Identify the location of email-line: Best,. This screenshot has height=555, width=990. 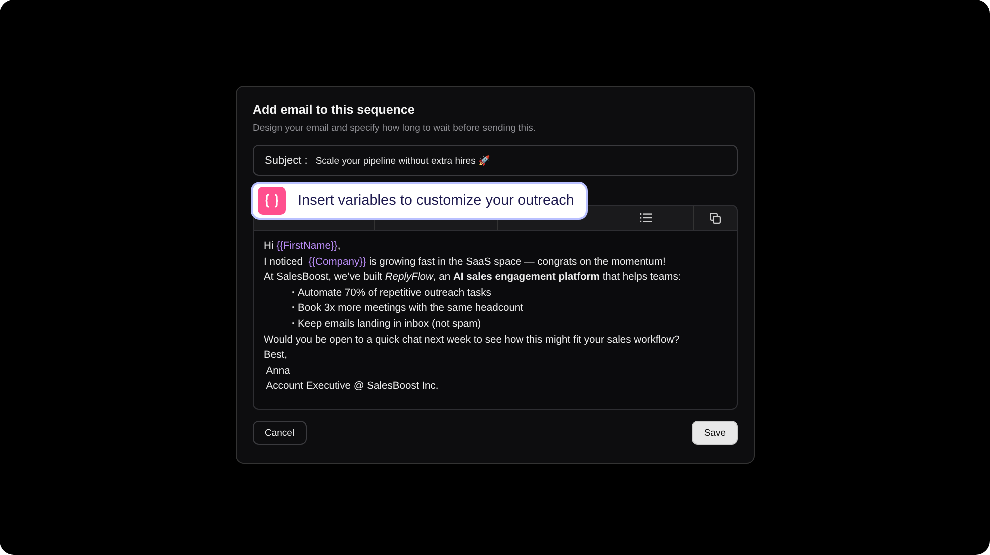
(276, 356).